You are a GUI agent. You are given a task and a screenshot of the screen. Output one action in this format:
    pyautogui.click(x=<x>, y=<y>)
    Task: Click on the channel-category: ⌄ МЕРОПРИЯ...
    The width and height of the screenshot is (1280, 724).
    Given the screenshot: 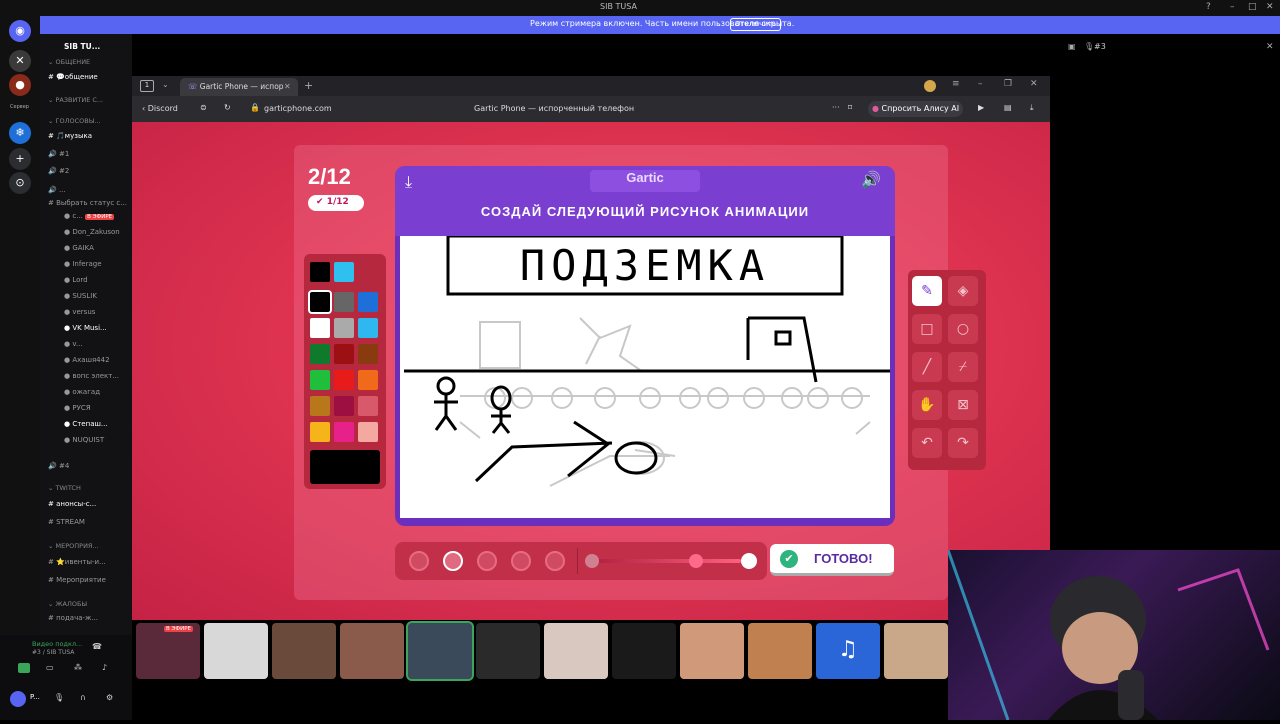 What is the action you would take?
    pyautogui.click(x=73, y=546)
    